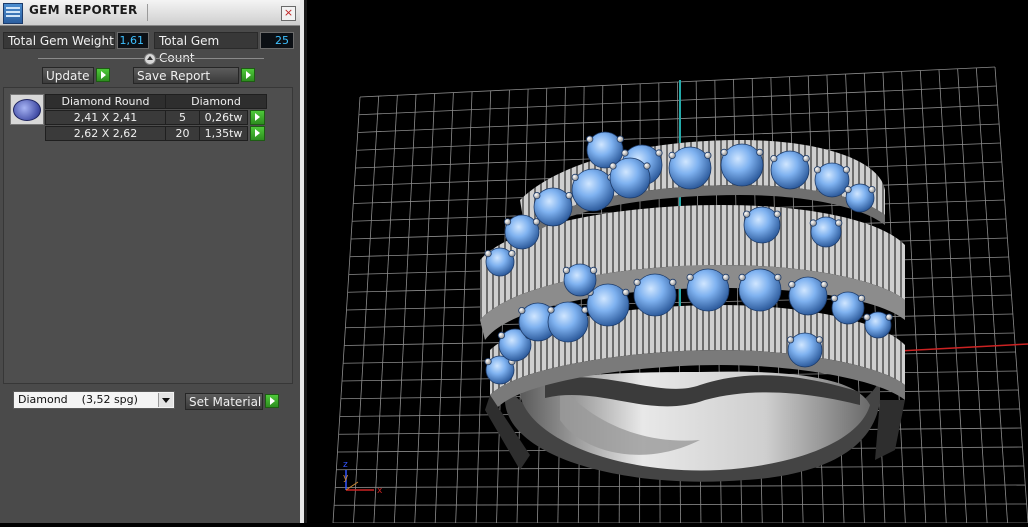 The height and width of the screenshot is (527, 1028). What do you see at coordinates (133, 40) in the screenshot?
I see `total-gem-weight-value: 1,61` at bounding box center [133, 40].